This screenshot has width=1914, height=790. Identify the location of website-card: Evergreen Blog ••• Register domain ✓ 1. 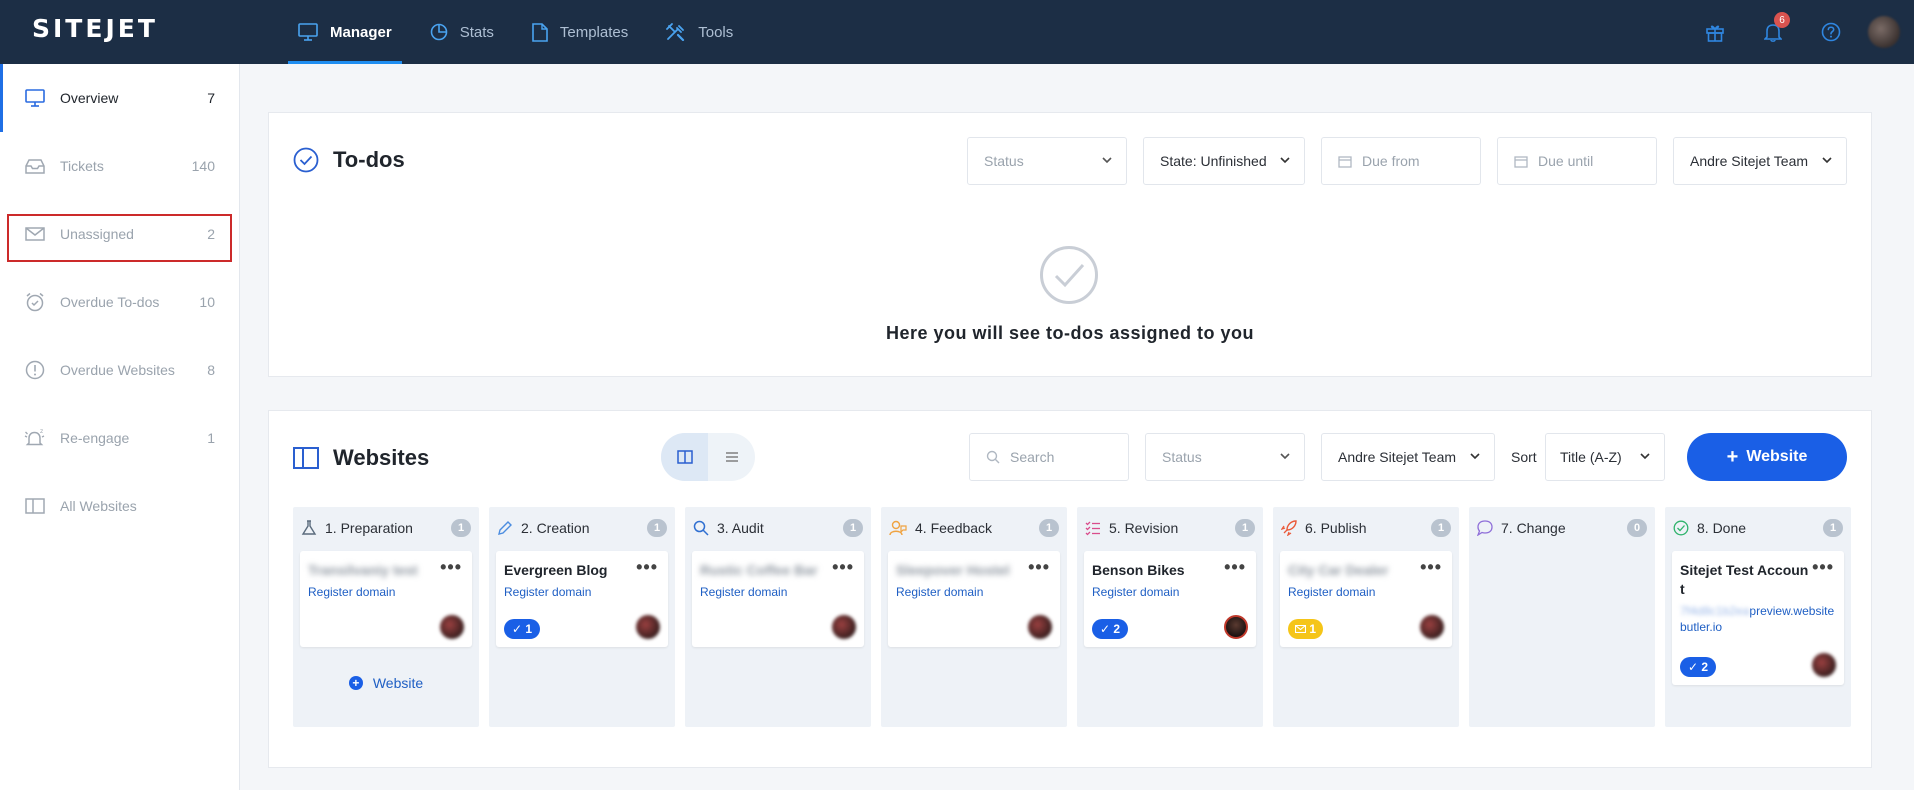
(582, 599).